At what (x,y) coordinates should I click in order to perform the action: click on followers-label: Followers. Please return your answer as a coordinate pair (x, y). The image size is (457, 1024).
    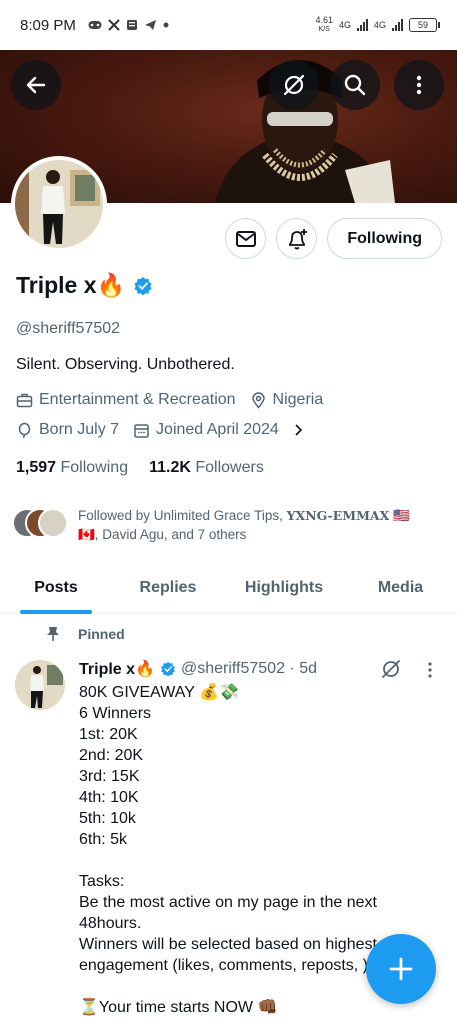
    Looking at the image, I should click on (229, 467).